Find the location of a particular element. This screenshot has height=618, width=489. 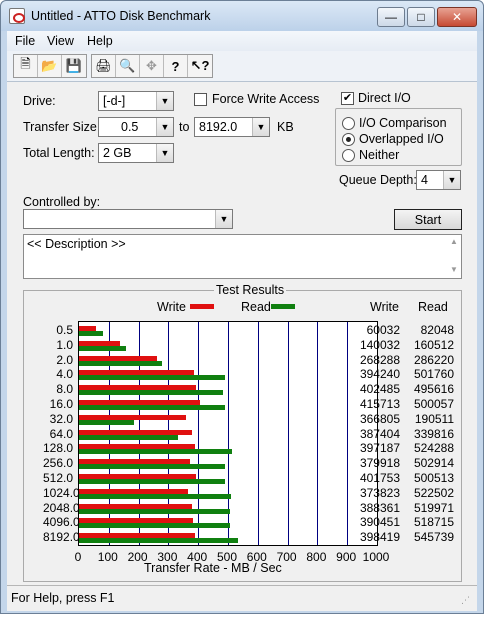

write-value: 140032 is located at coordinates (379, 344).